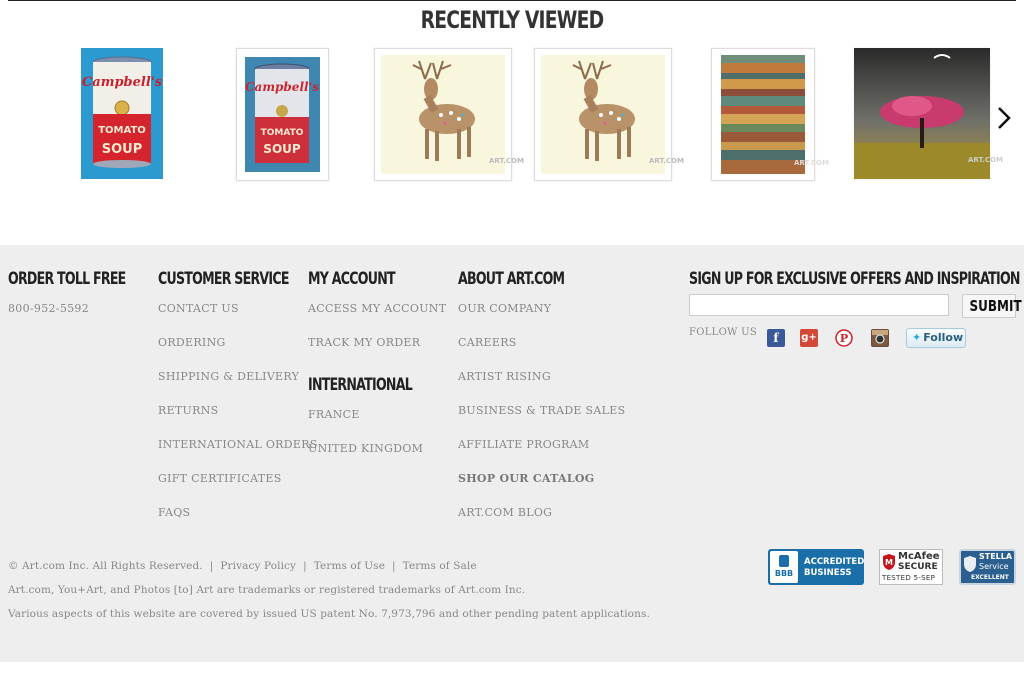 This screenshot has height=677, width=1024. What do you see at coordinates (917, 337) in the screenshot?
I see `twitter-icon: ✦` at bounding box center [917, 337].